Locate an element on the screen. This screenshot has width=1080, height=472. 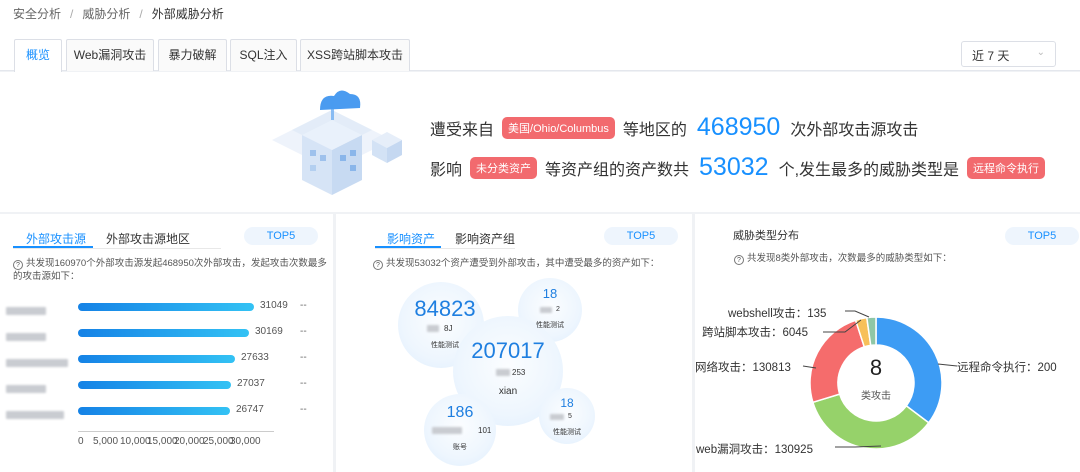
attack-source-bar-value: 31049 is located at coordinates (274, 305).